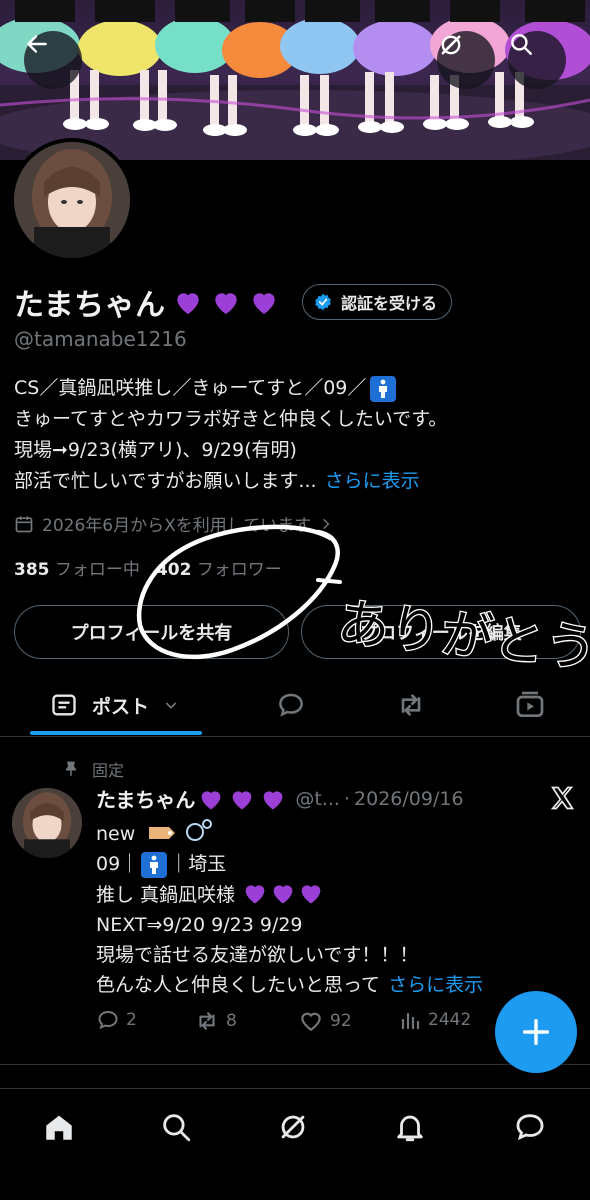 The width and height of the screenshot is (590, 1200). I want to click on share-profile-label: プロフィールを共有, so click(151, 633).